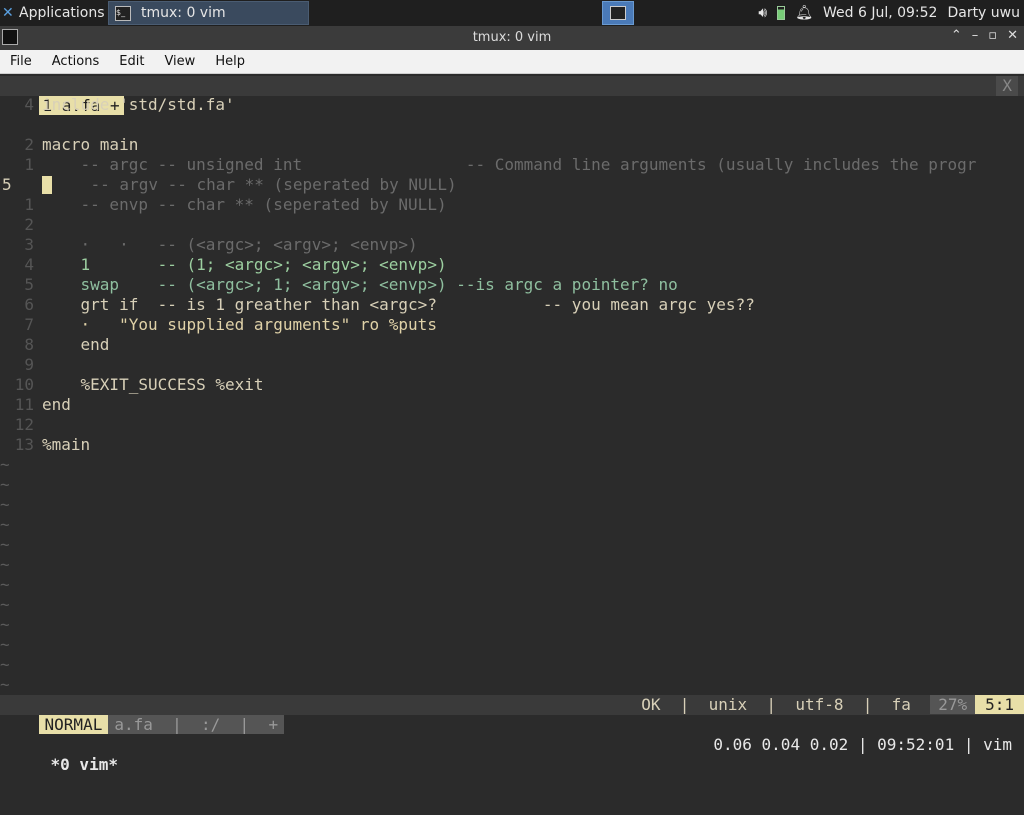 The width and height of the screenshot is (1024, 815). What do you see at coordinates (512, 405) in the screenshot?
I see `code-line: 11 end` at bounding box center [512, 405].